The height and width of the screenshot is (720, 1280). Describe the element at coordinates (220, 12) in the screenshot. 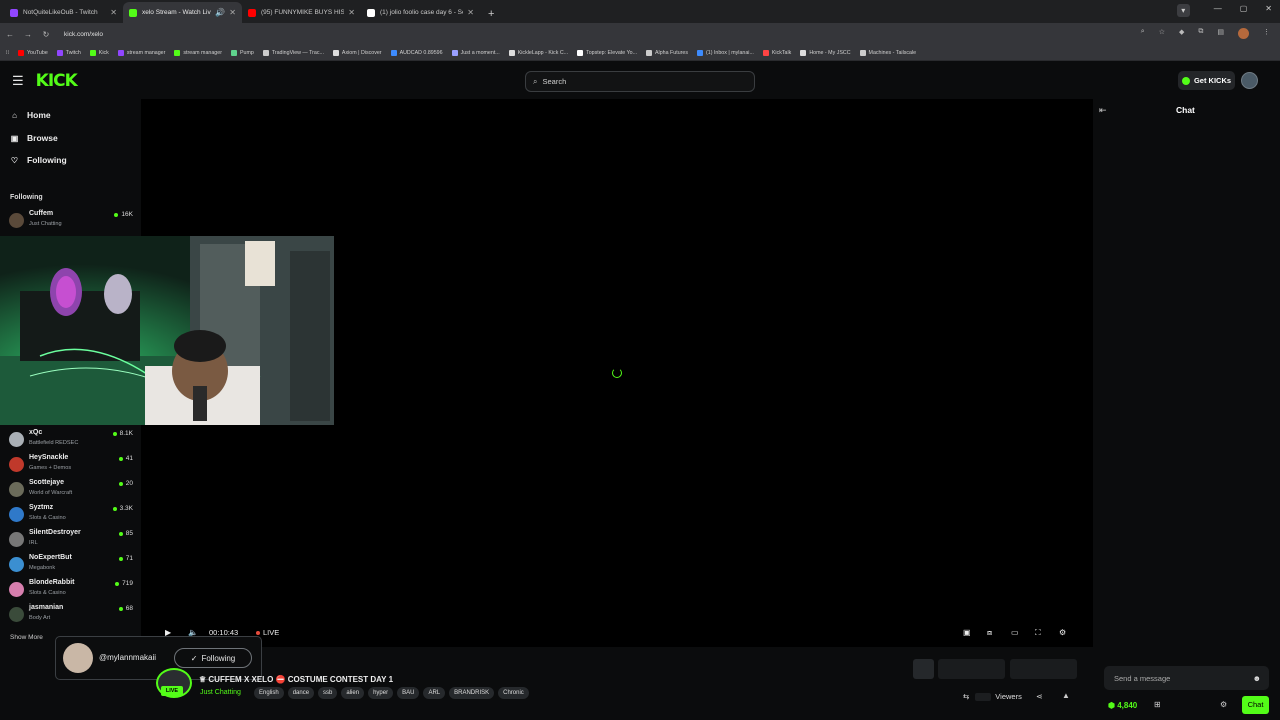

I see `speaker-icon: 🔊` at that location.